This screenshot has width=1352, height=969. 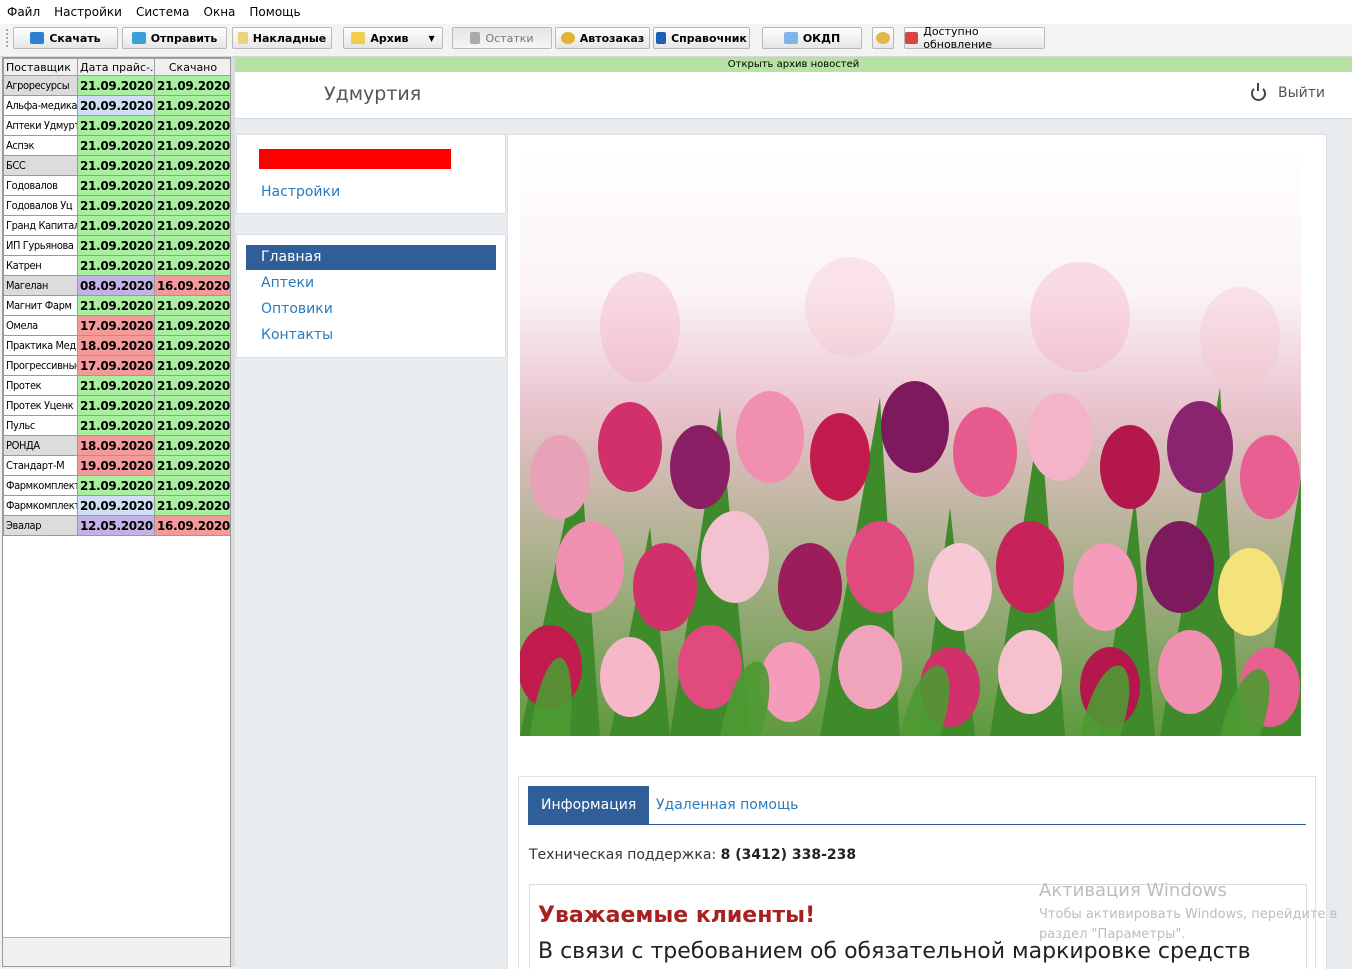 I want to click on supplier-name: Протек, so click(x=40, y=385).